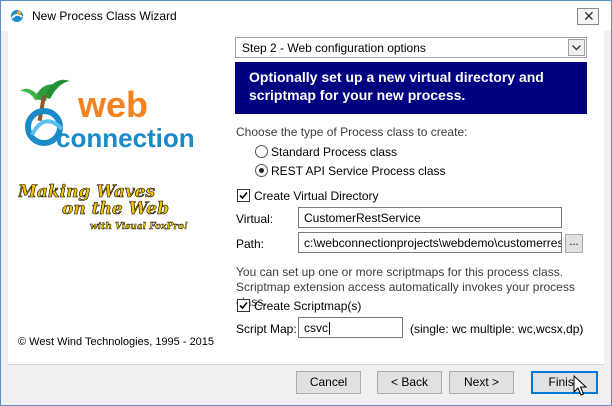  I want to click on back-button: < Back, so click(409, 382).